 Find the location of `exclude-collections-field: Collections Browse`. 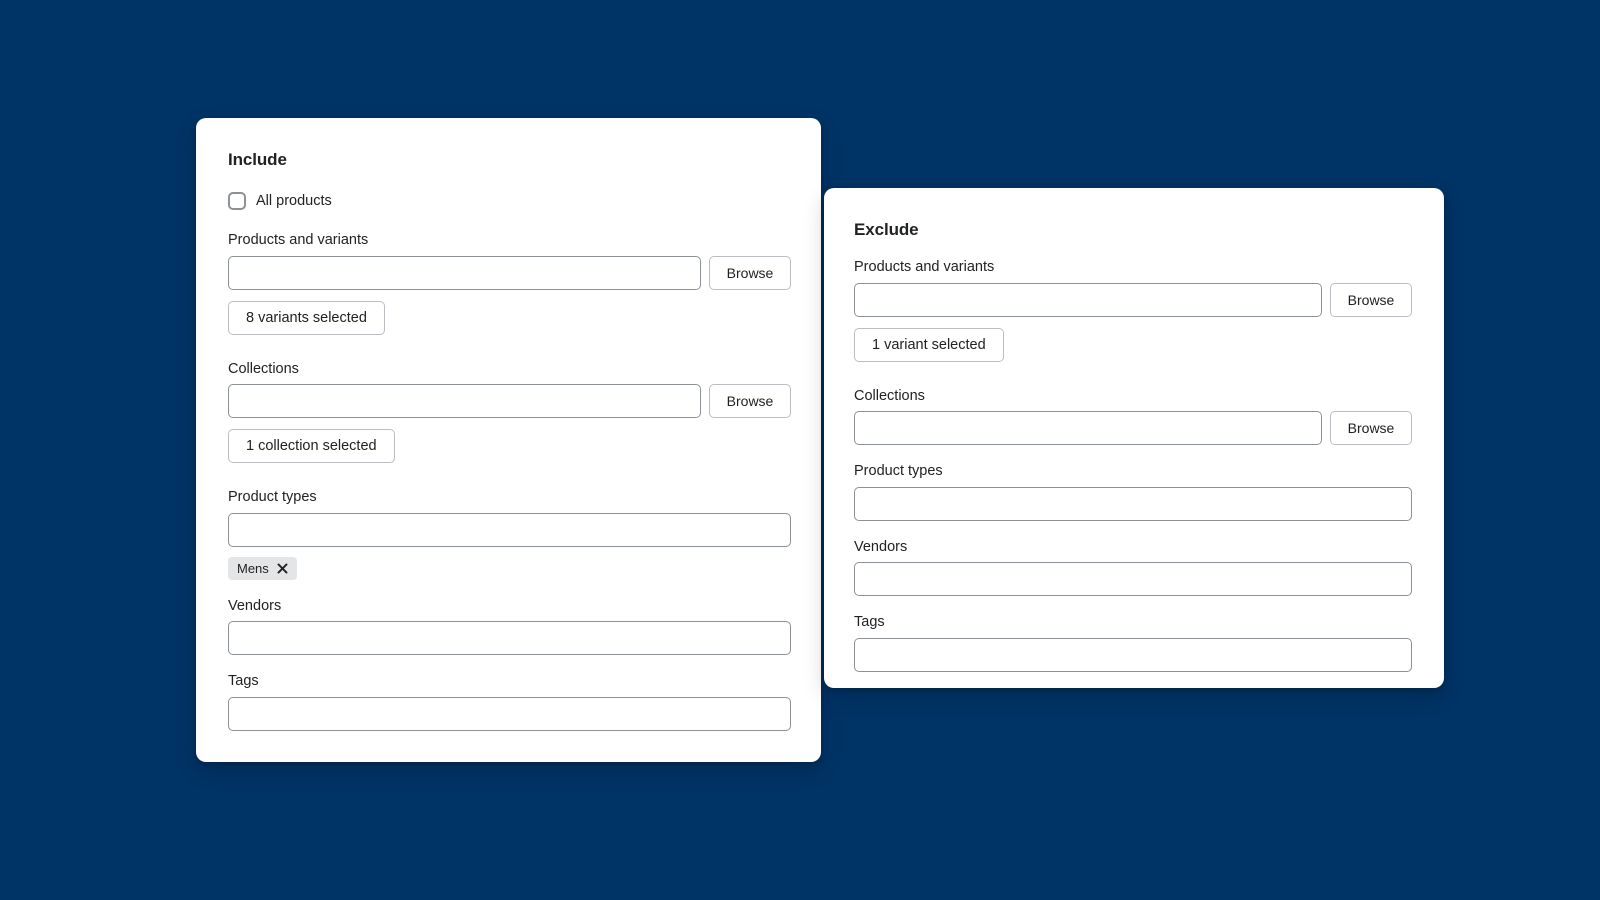

exclude-collections-field: Collections Browse is located at coordinates (1133, 416).